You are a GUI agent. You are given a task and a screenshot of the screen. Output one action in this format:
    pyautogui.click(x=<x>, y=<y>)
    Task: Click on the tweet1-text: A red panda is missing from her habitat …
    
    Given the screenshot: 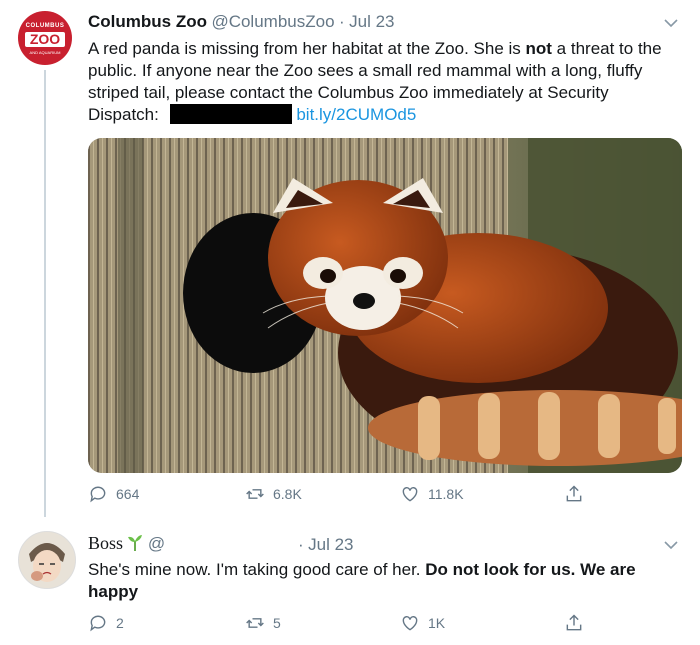 What is the action you would take?
    pyautogui.click(x=383, y=82)
    